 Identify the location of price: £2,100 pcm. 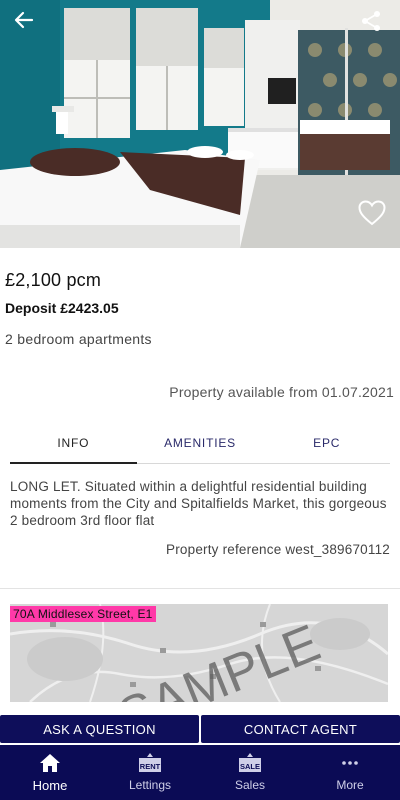
(53, 280).